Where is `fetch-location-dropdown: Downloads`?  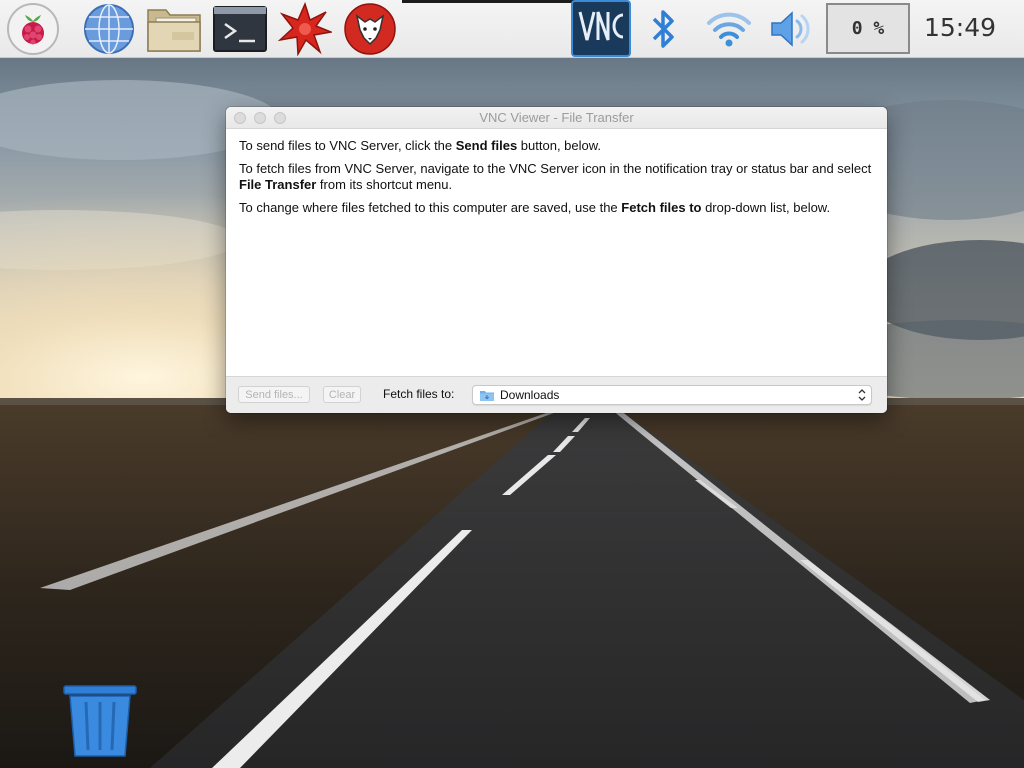
fetch-location-dropdown: Downloads is located at coordinates (672, 395).